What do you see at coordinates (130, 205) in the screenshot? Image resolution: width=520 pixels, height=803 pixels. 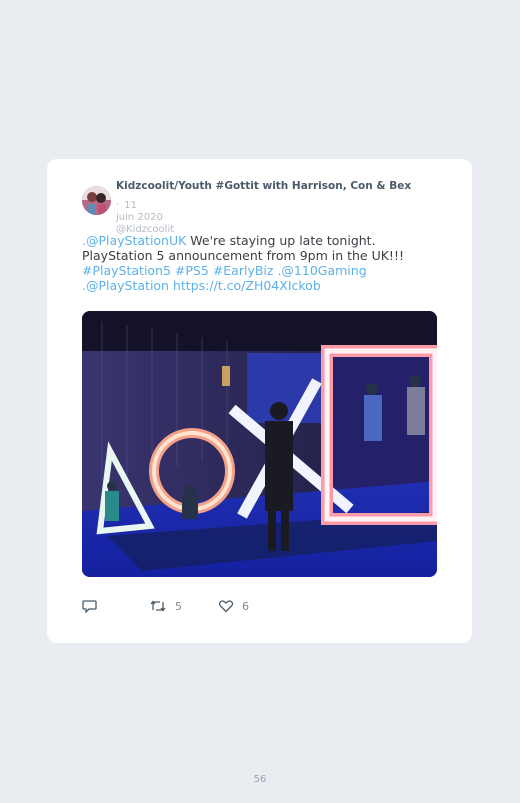 I see `tweet-date-day: 11` at bounding box center [130, 205].